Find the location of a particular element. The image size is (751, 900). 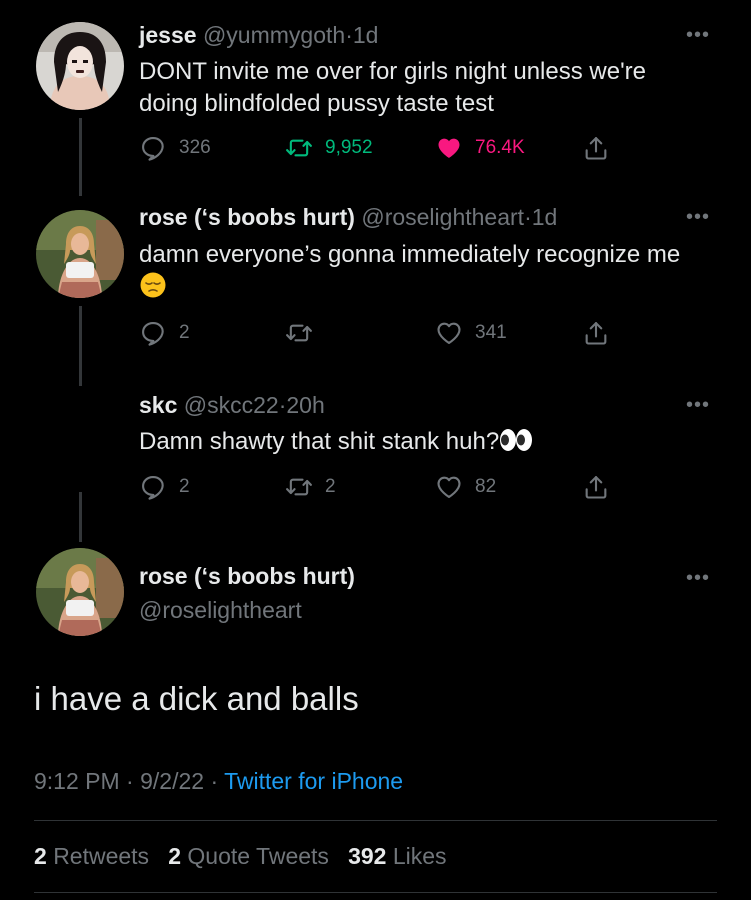

source-link: Twitter for iPhone is located at coordinates (313, 781).